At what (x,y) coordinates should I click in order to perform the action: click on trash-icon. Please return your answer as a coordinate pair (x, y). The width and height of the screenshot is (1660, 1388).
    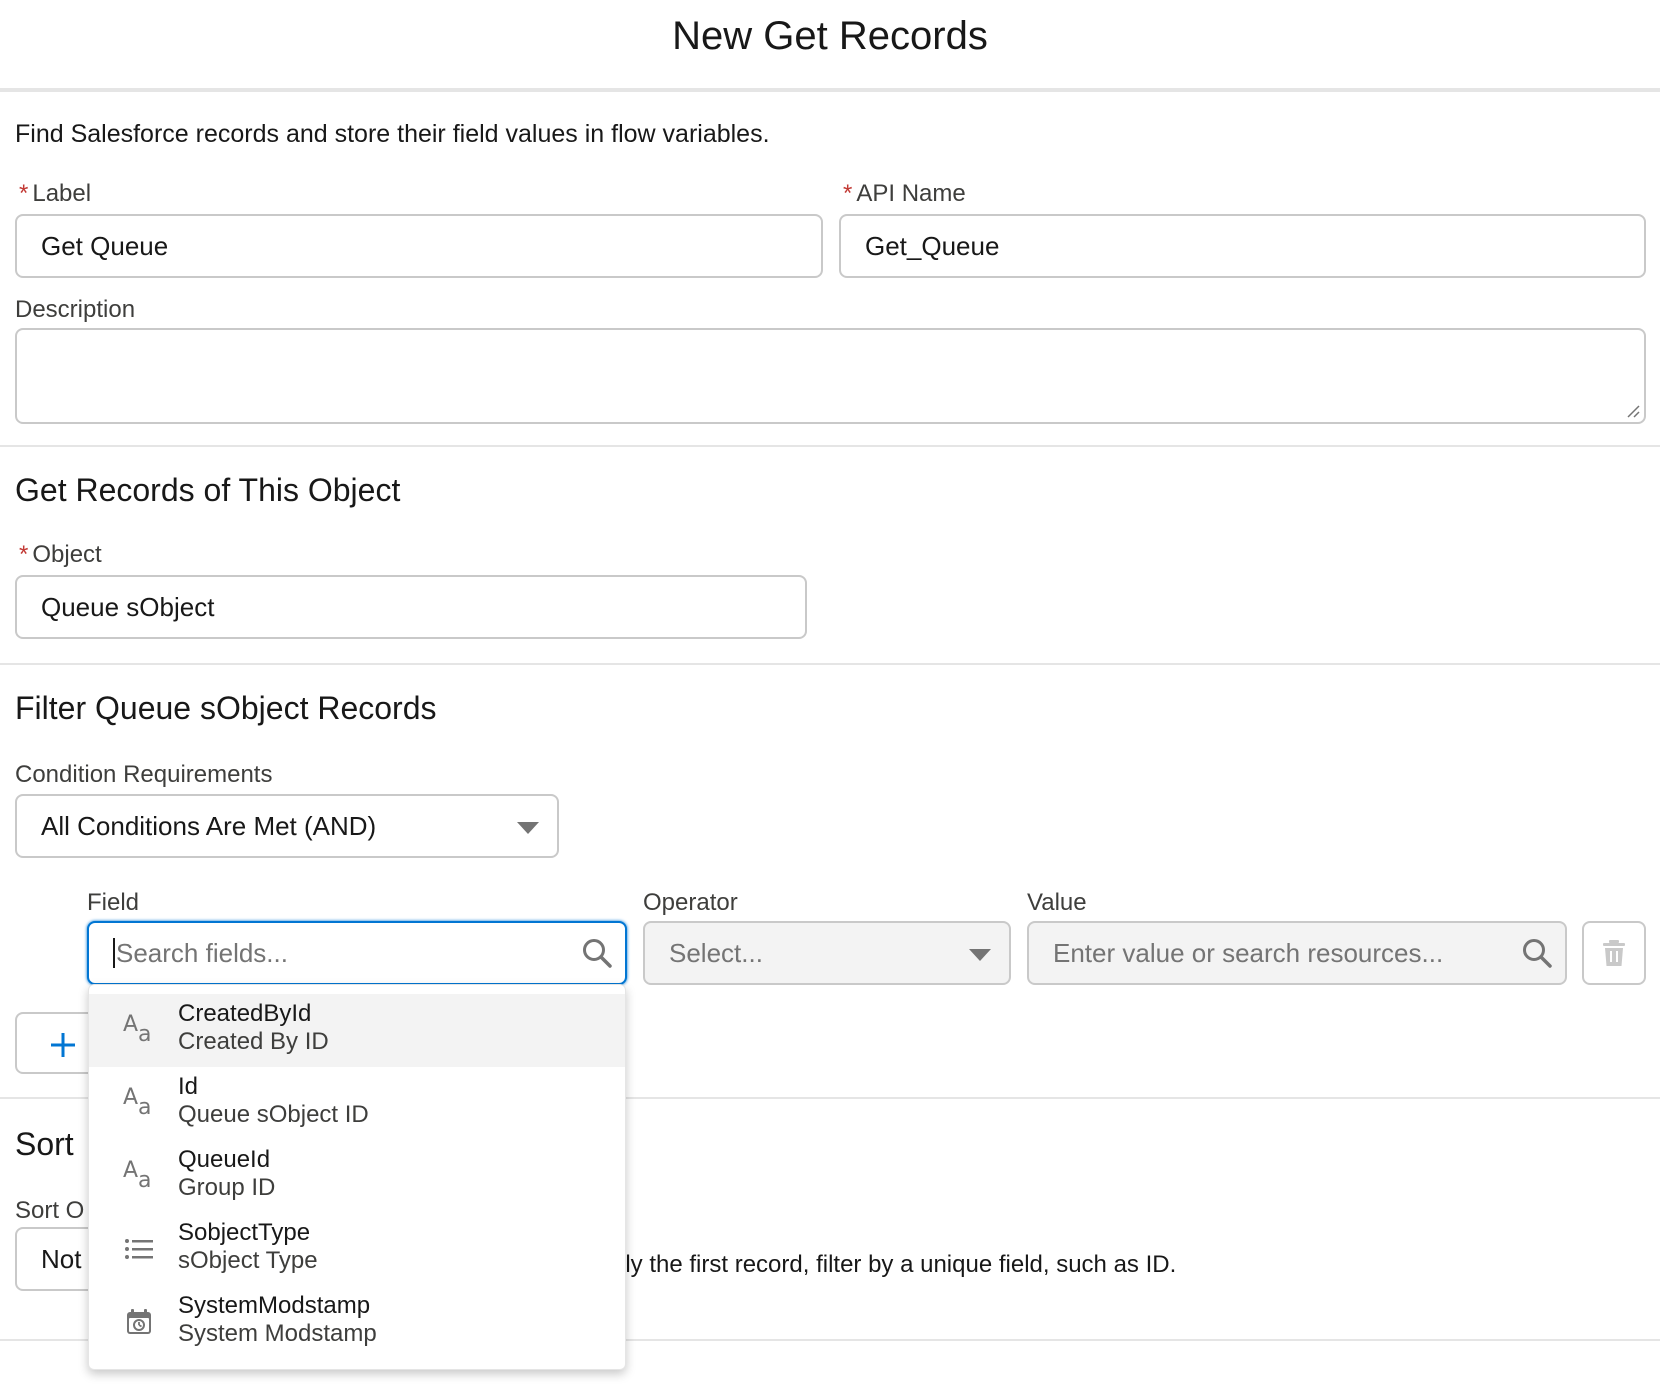
    Looking at the image, I should click on (1614, 953).